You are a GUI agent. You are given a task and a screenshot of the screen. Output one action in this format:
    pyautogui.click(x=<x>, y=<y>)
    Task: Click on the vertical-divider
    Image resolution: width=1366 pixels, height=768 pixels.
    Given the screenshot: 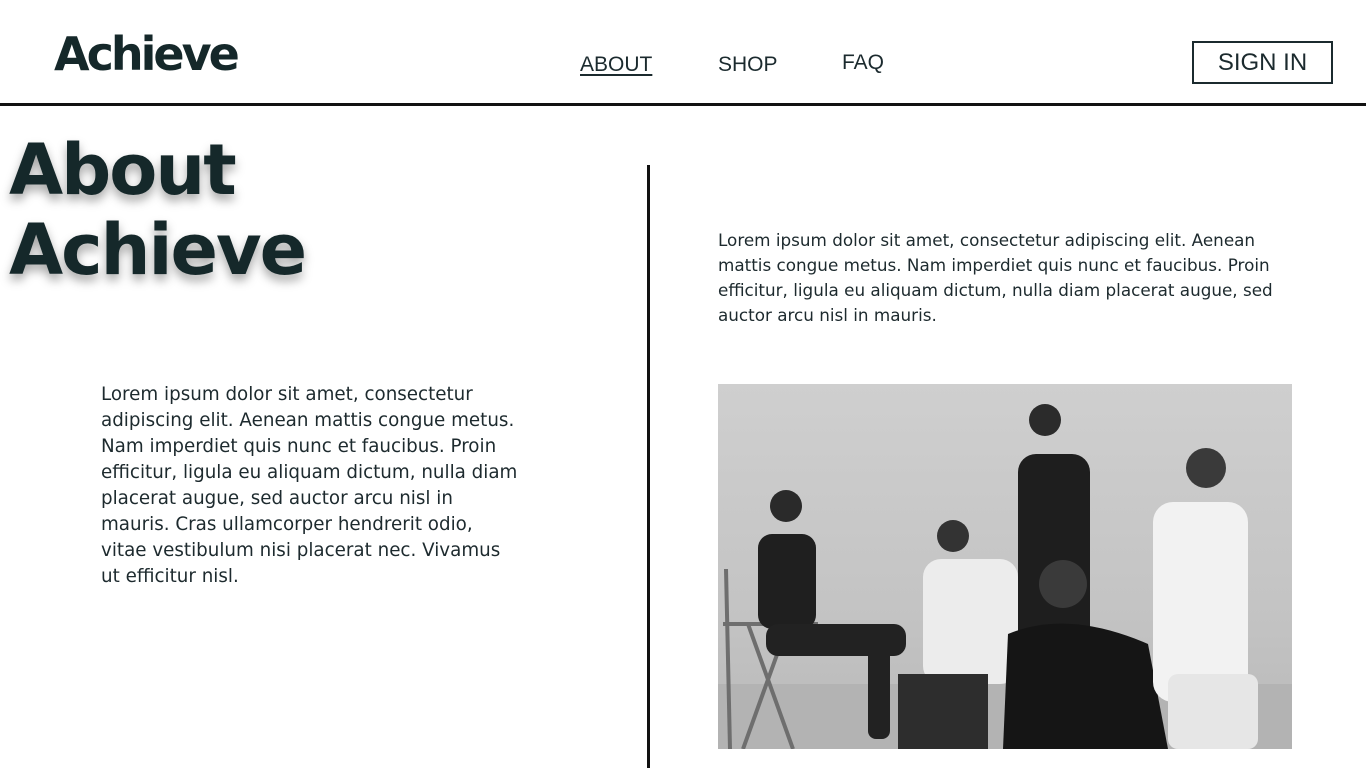 What is the action you would take?
    pyautogui.click(x=648, y=466)
    